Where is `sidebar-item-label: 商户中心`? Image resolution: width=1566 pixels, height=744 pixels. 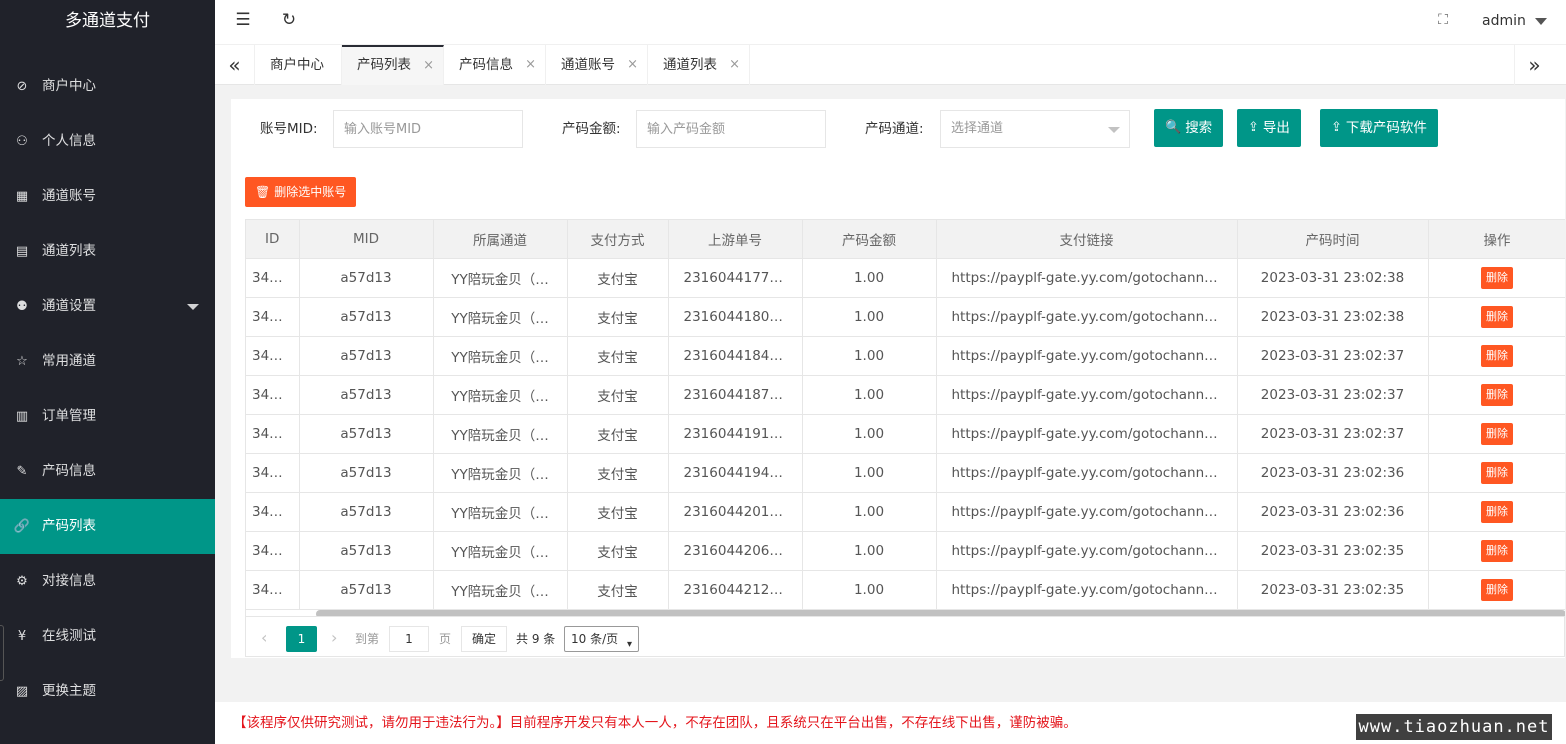 sidebar-item-label: 商户中心 is located at coordinates (69, 86).